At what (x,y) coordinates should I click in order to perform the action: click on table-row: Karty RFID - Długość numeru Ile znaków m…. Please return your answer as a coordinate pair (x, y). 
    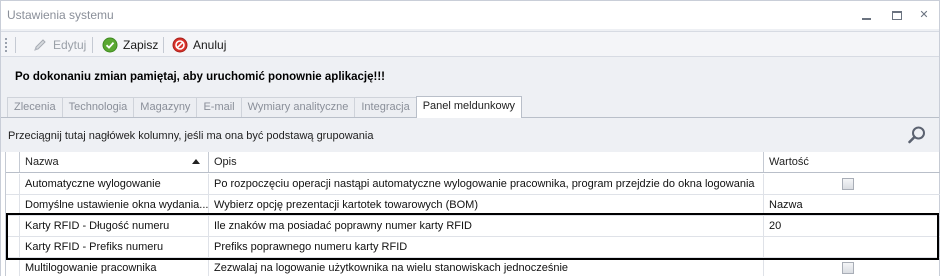
    Looking at the image, I should click on (473, 226).